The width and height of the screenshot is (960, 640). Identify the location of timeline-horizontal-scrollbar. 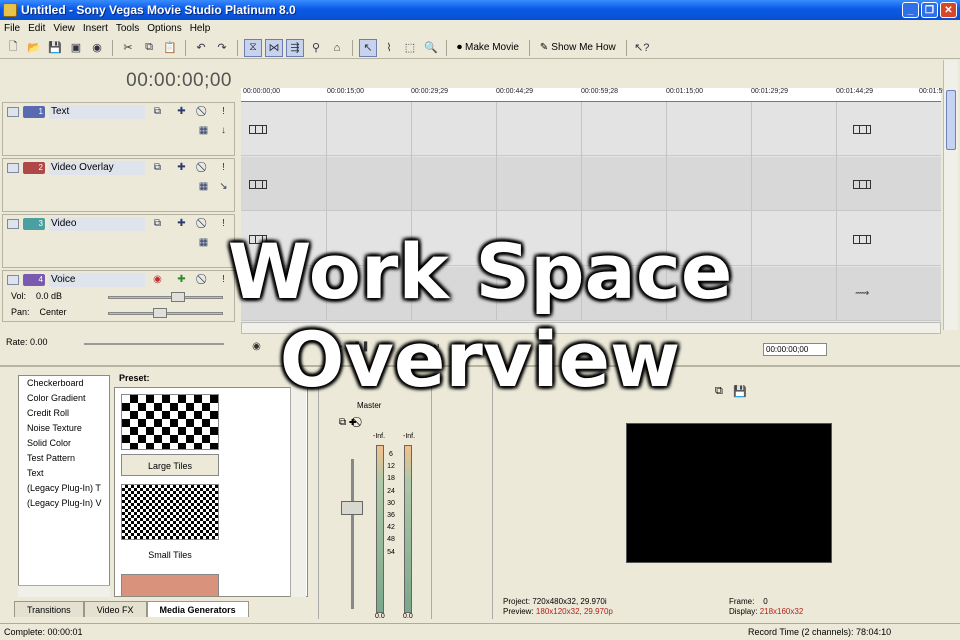
(591, 328).